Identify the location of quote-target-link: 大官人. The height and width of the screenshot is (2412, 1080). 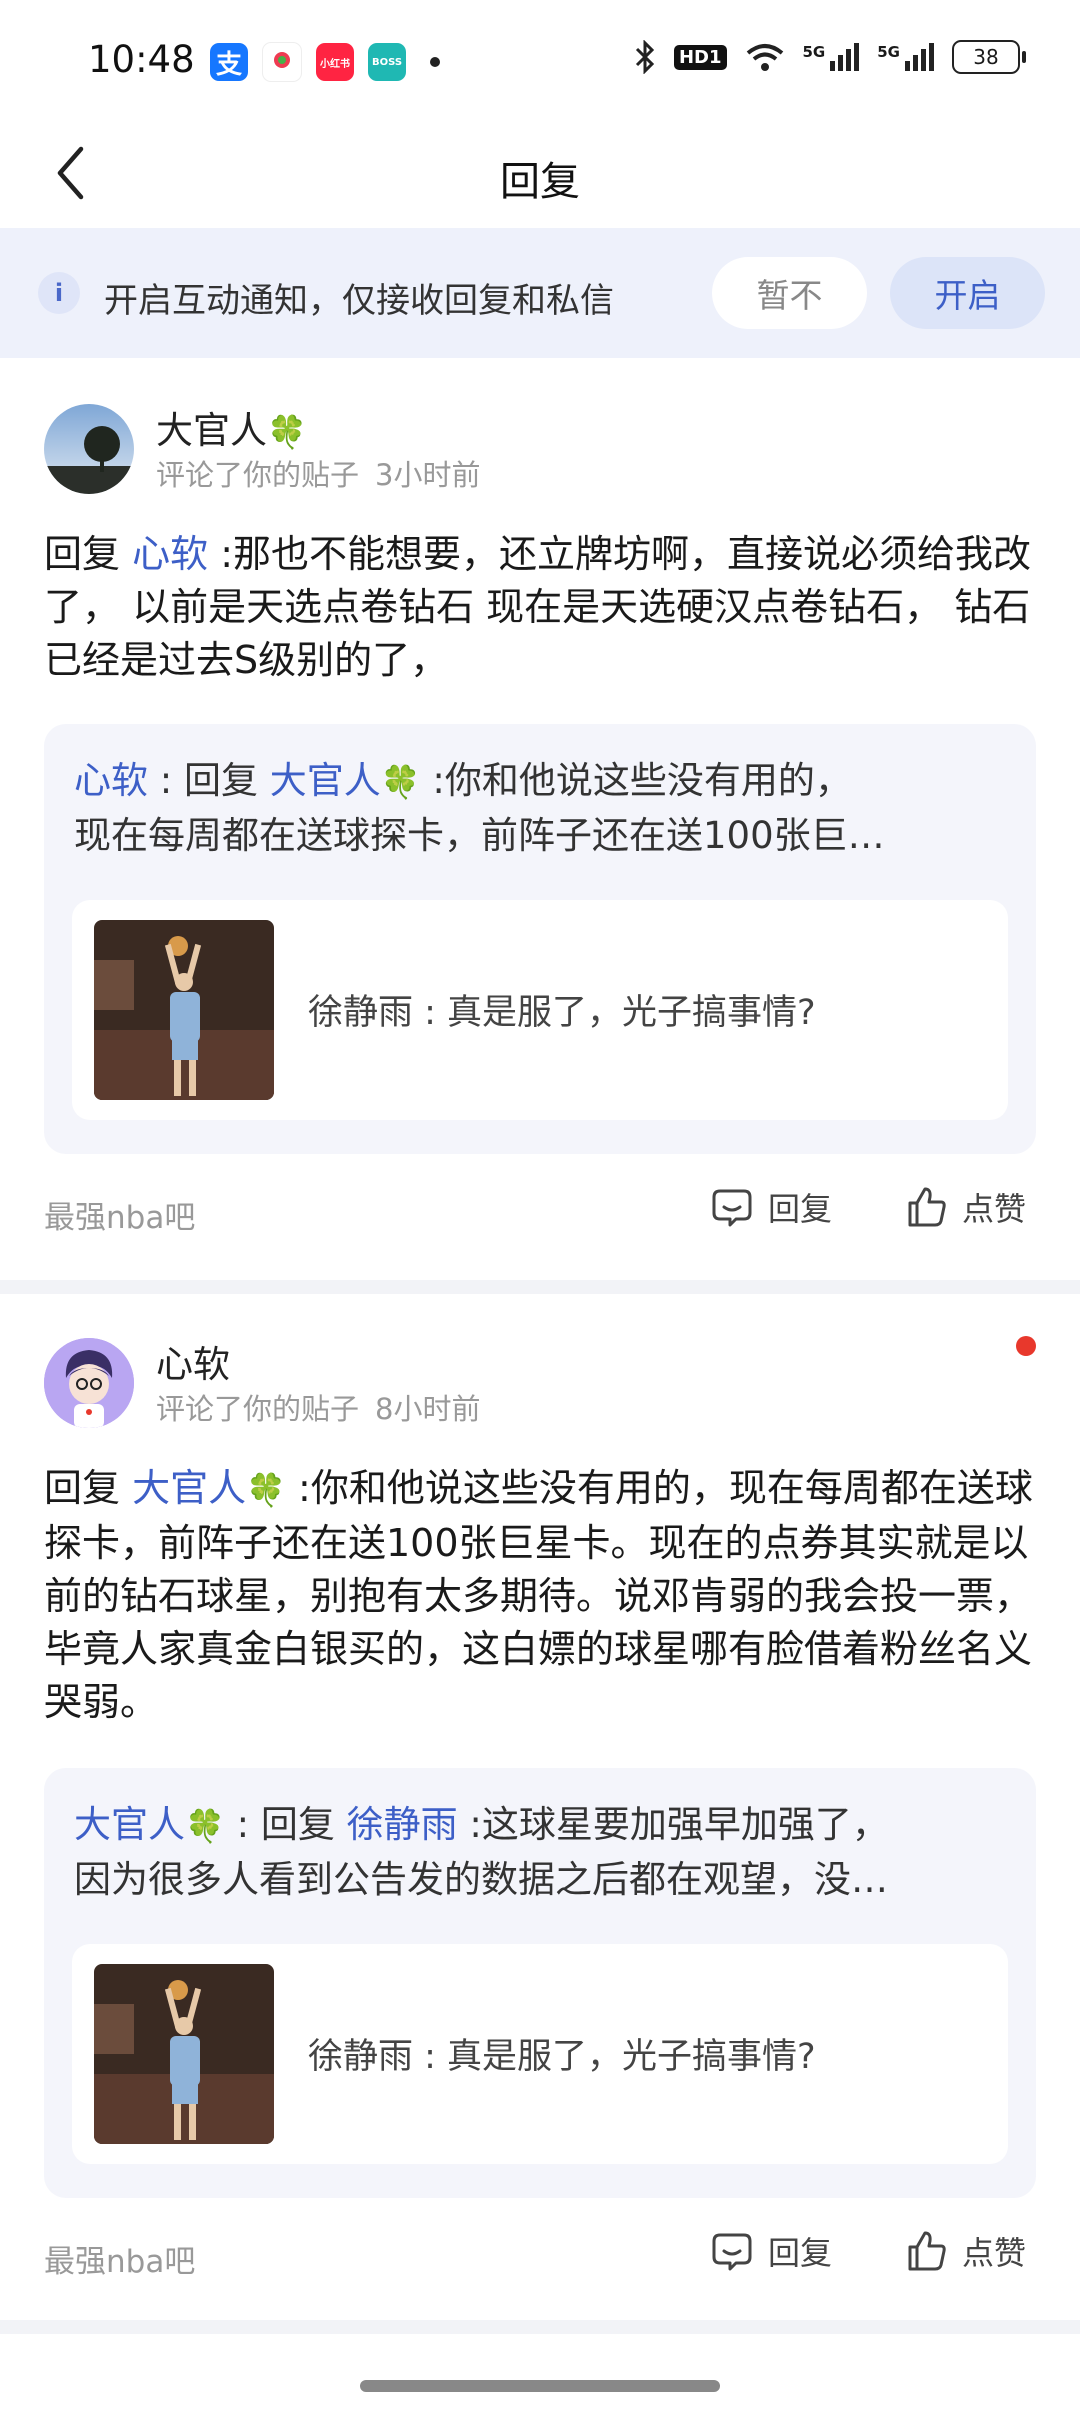
(325, 780).